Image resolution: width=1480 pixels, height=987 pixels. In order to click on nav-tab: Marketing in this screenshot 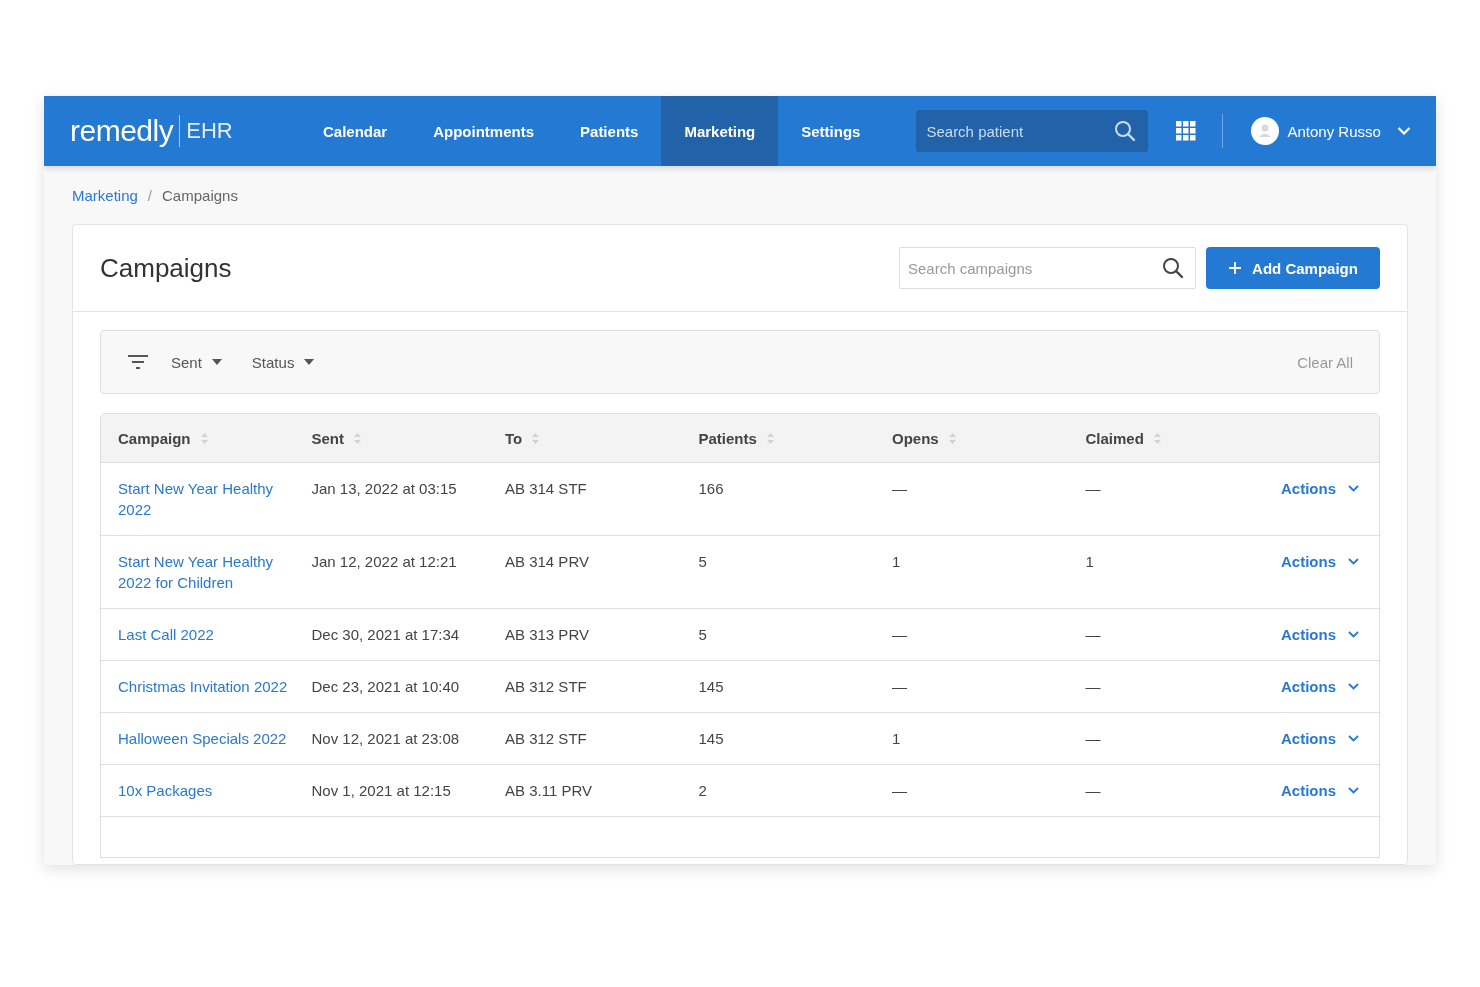, I will do `click(720, 131)`.